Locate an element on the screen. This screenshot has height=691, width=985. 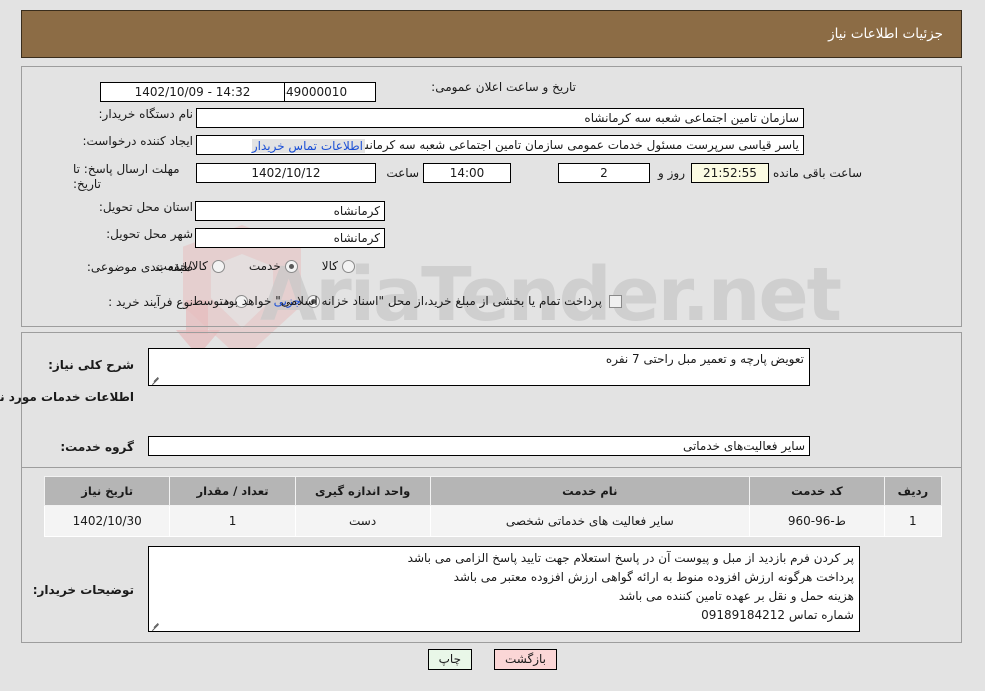
requester-label: ایجاد کننده درخواست: is located at coordinates (137, 141).